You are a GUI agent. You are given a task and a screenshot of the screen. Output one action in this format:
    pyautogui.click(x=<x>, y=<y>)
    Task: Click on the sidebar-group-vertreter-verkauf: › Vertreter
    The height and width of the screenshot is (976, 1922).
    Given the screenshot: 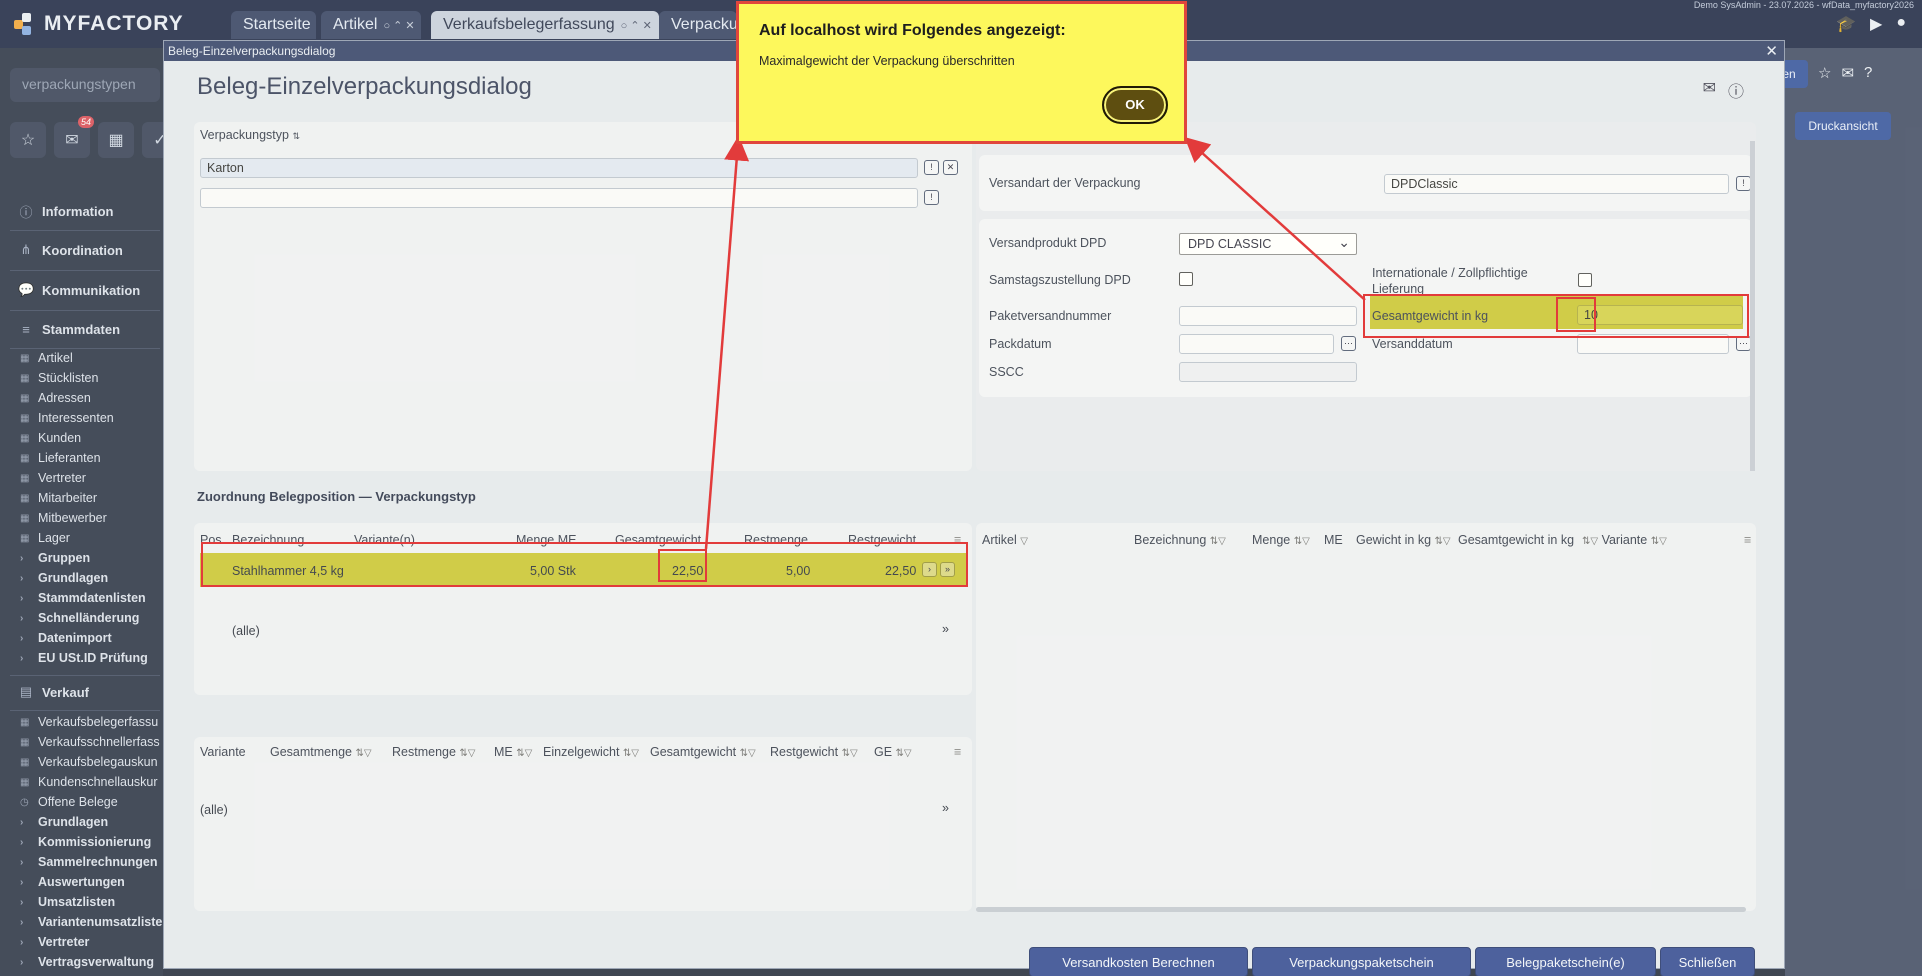 What is the action you would take?
    pyautogui.click(x=54, y=942)
    